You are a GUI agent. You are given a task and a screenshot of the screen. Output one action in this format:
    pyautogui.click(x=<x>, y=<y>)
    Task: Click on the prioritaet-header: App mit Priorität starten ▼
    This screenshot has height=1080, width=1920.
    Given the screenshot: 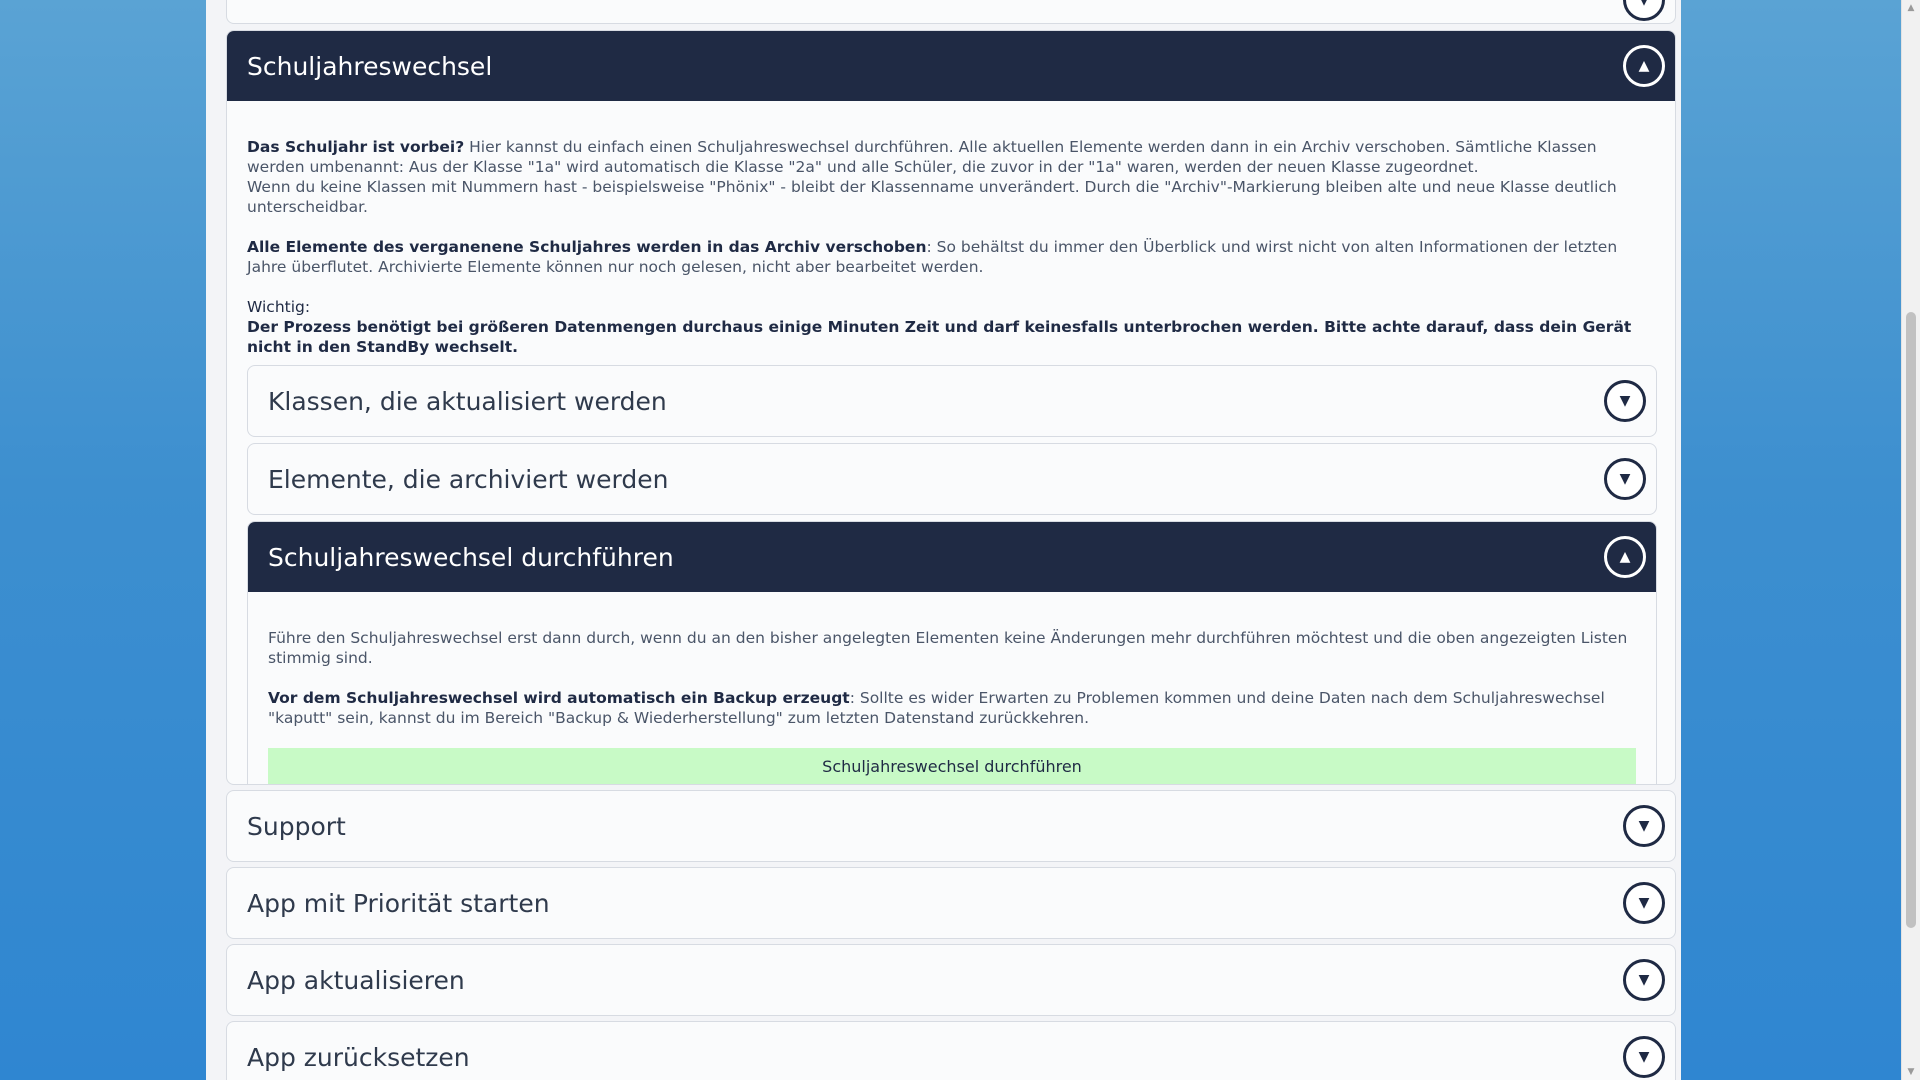 What is the action you would take?
    pyautogui.click(x=951, y=903)
    